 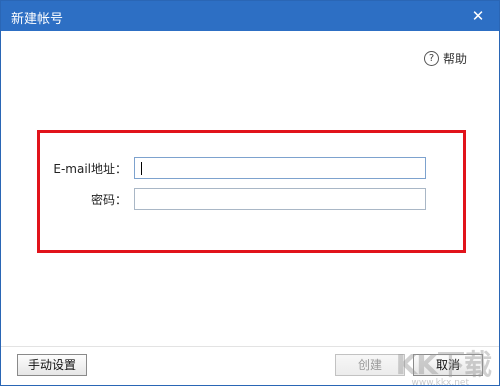 I want to click on question-circle-icon: ?, so click(x=431, y=58).